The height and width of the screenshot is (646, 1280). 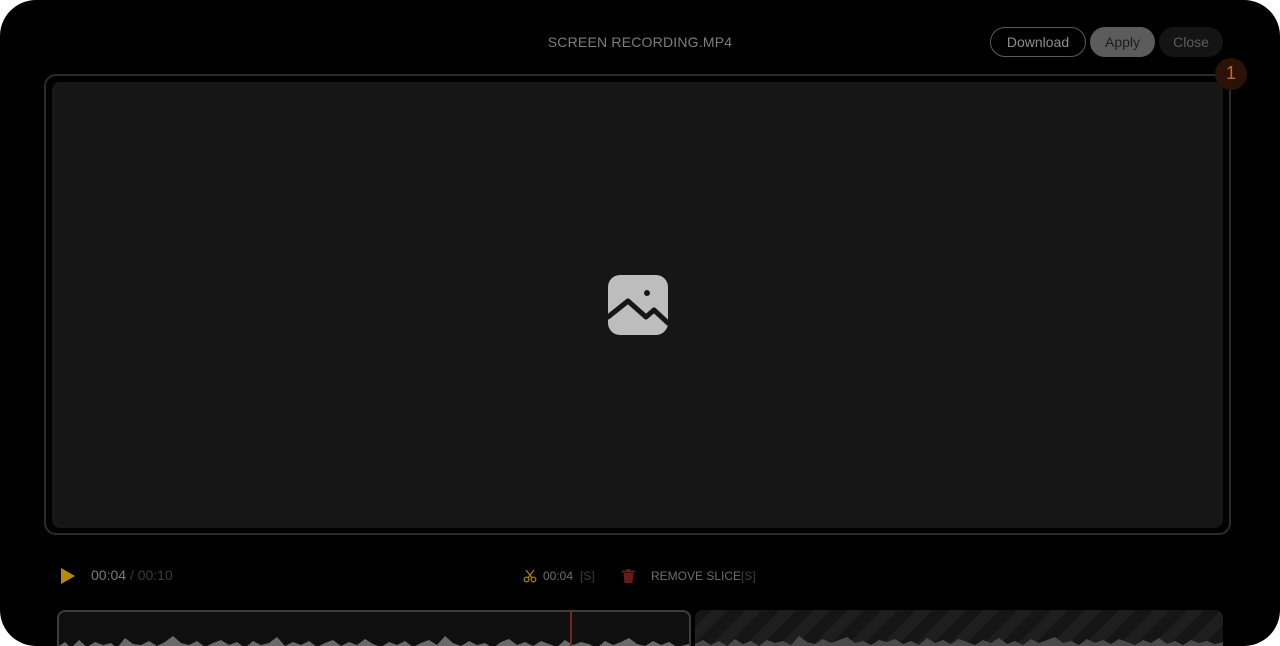 I want to click on play-icon, so click(x=68, y=576).